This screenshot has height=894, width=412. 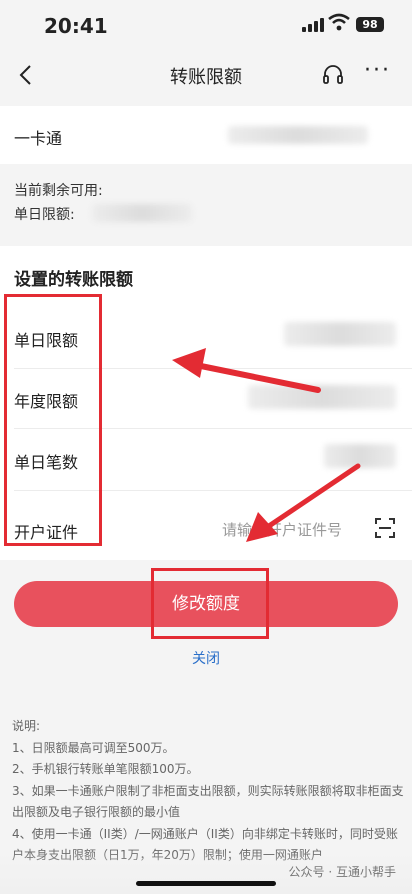 I want to click on close-link: 关闭, so click(x=206, y=658).